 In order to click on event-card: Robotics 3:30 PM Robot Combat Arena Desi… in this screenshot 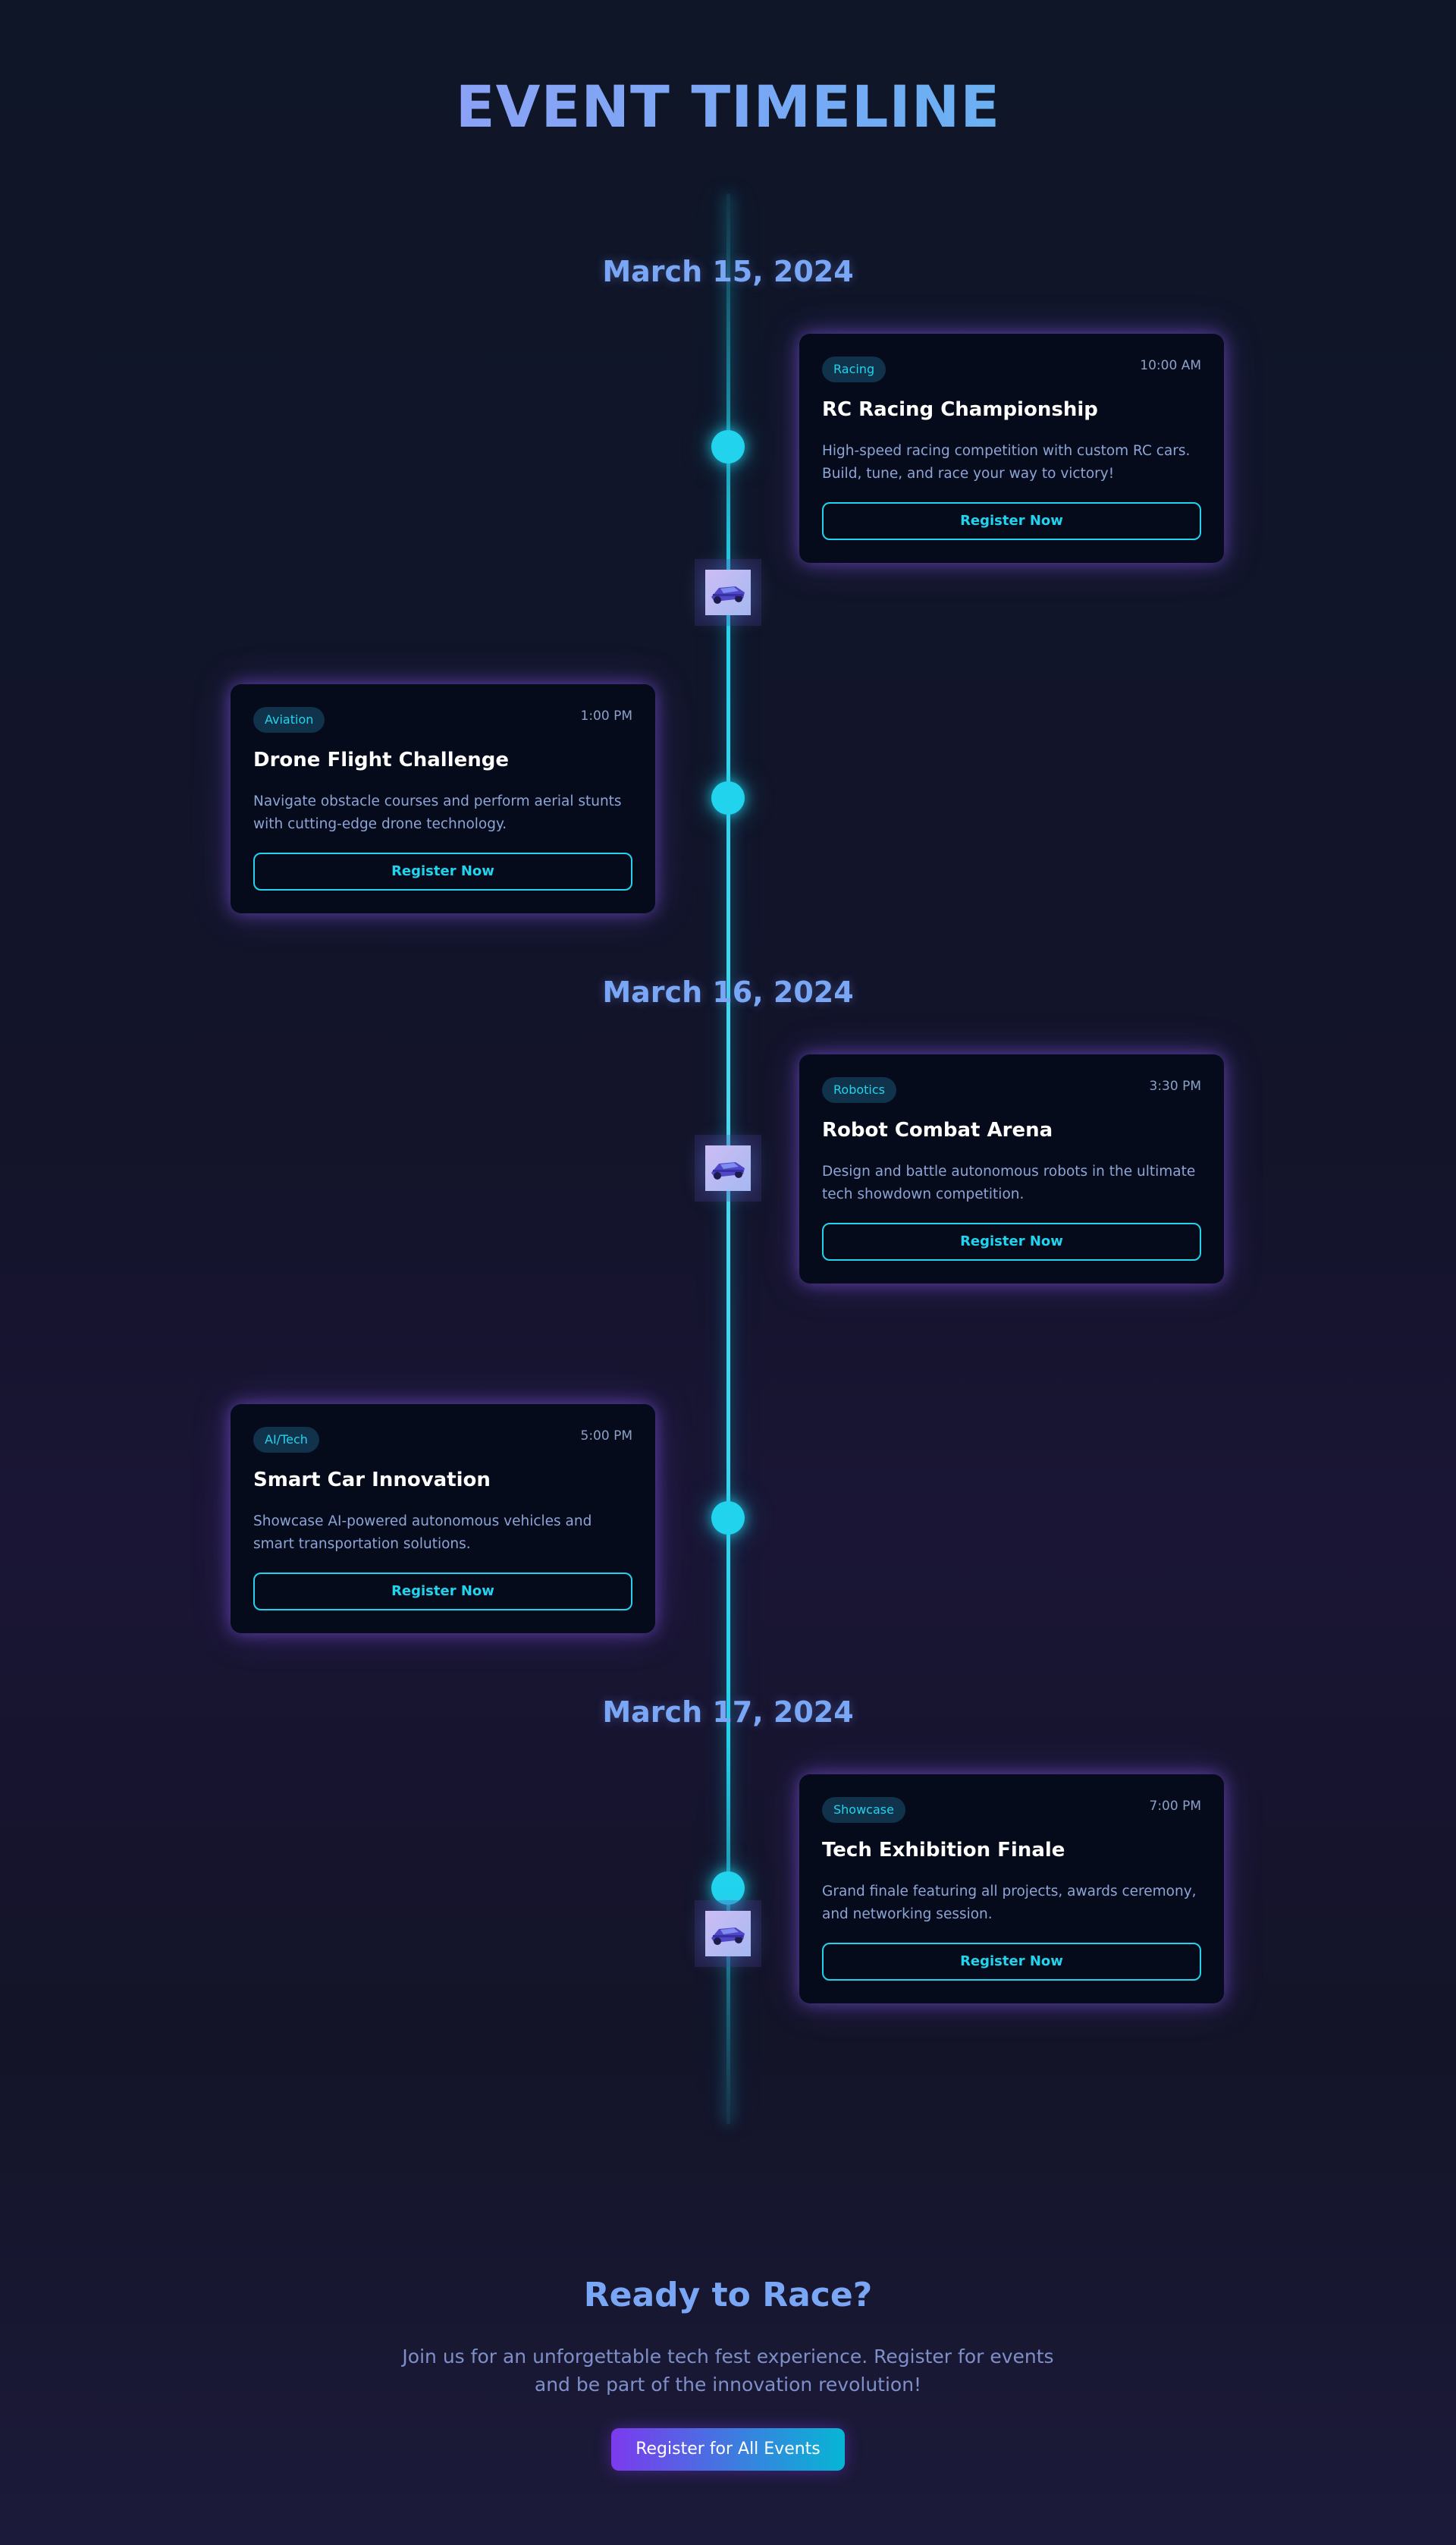, I will do `click(1011, 1168)`.